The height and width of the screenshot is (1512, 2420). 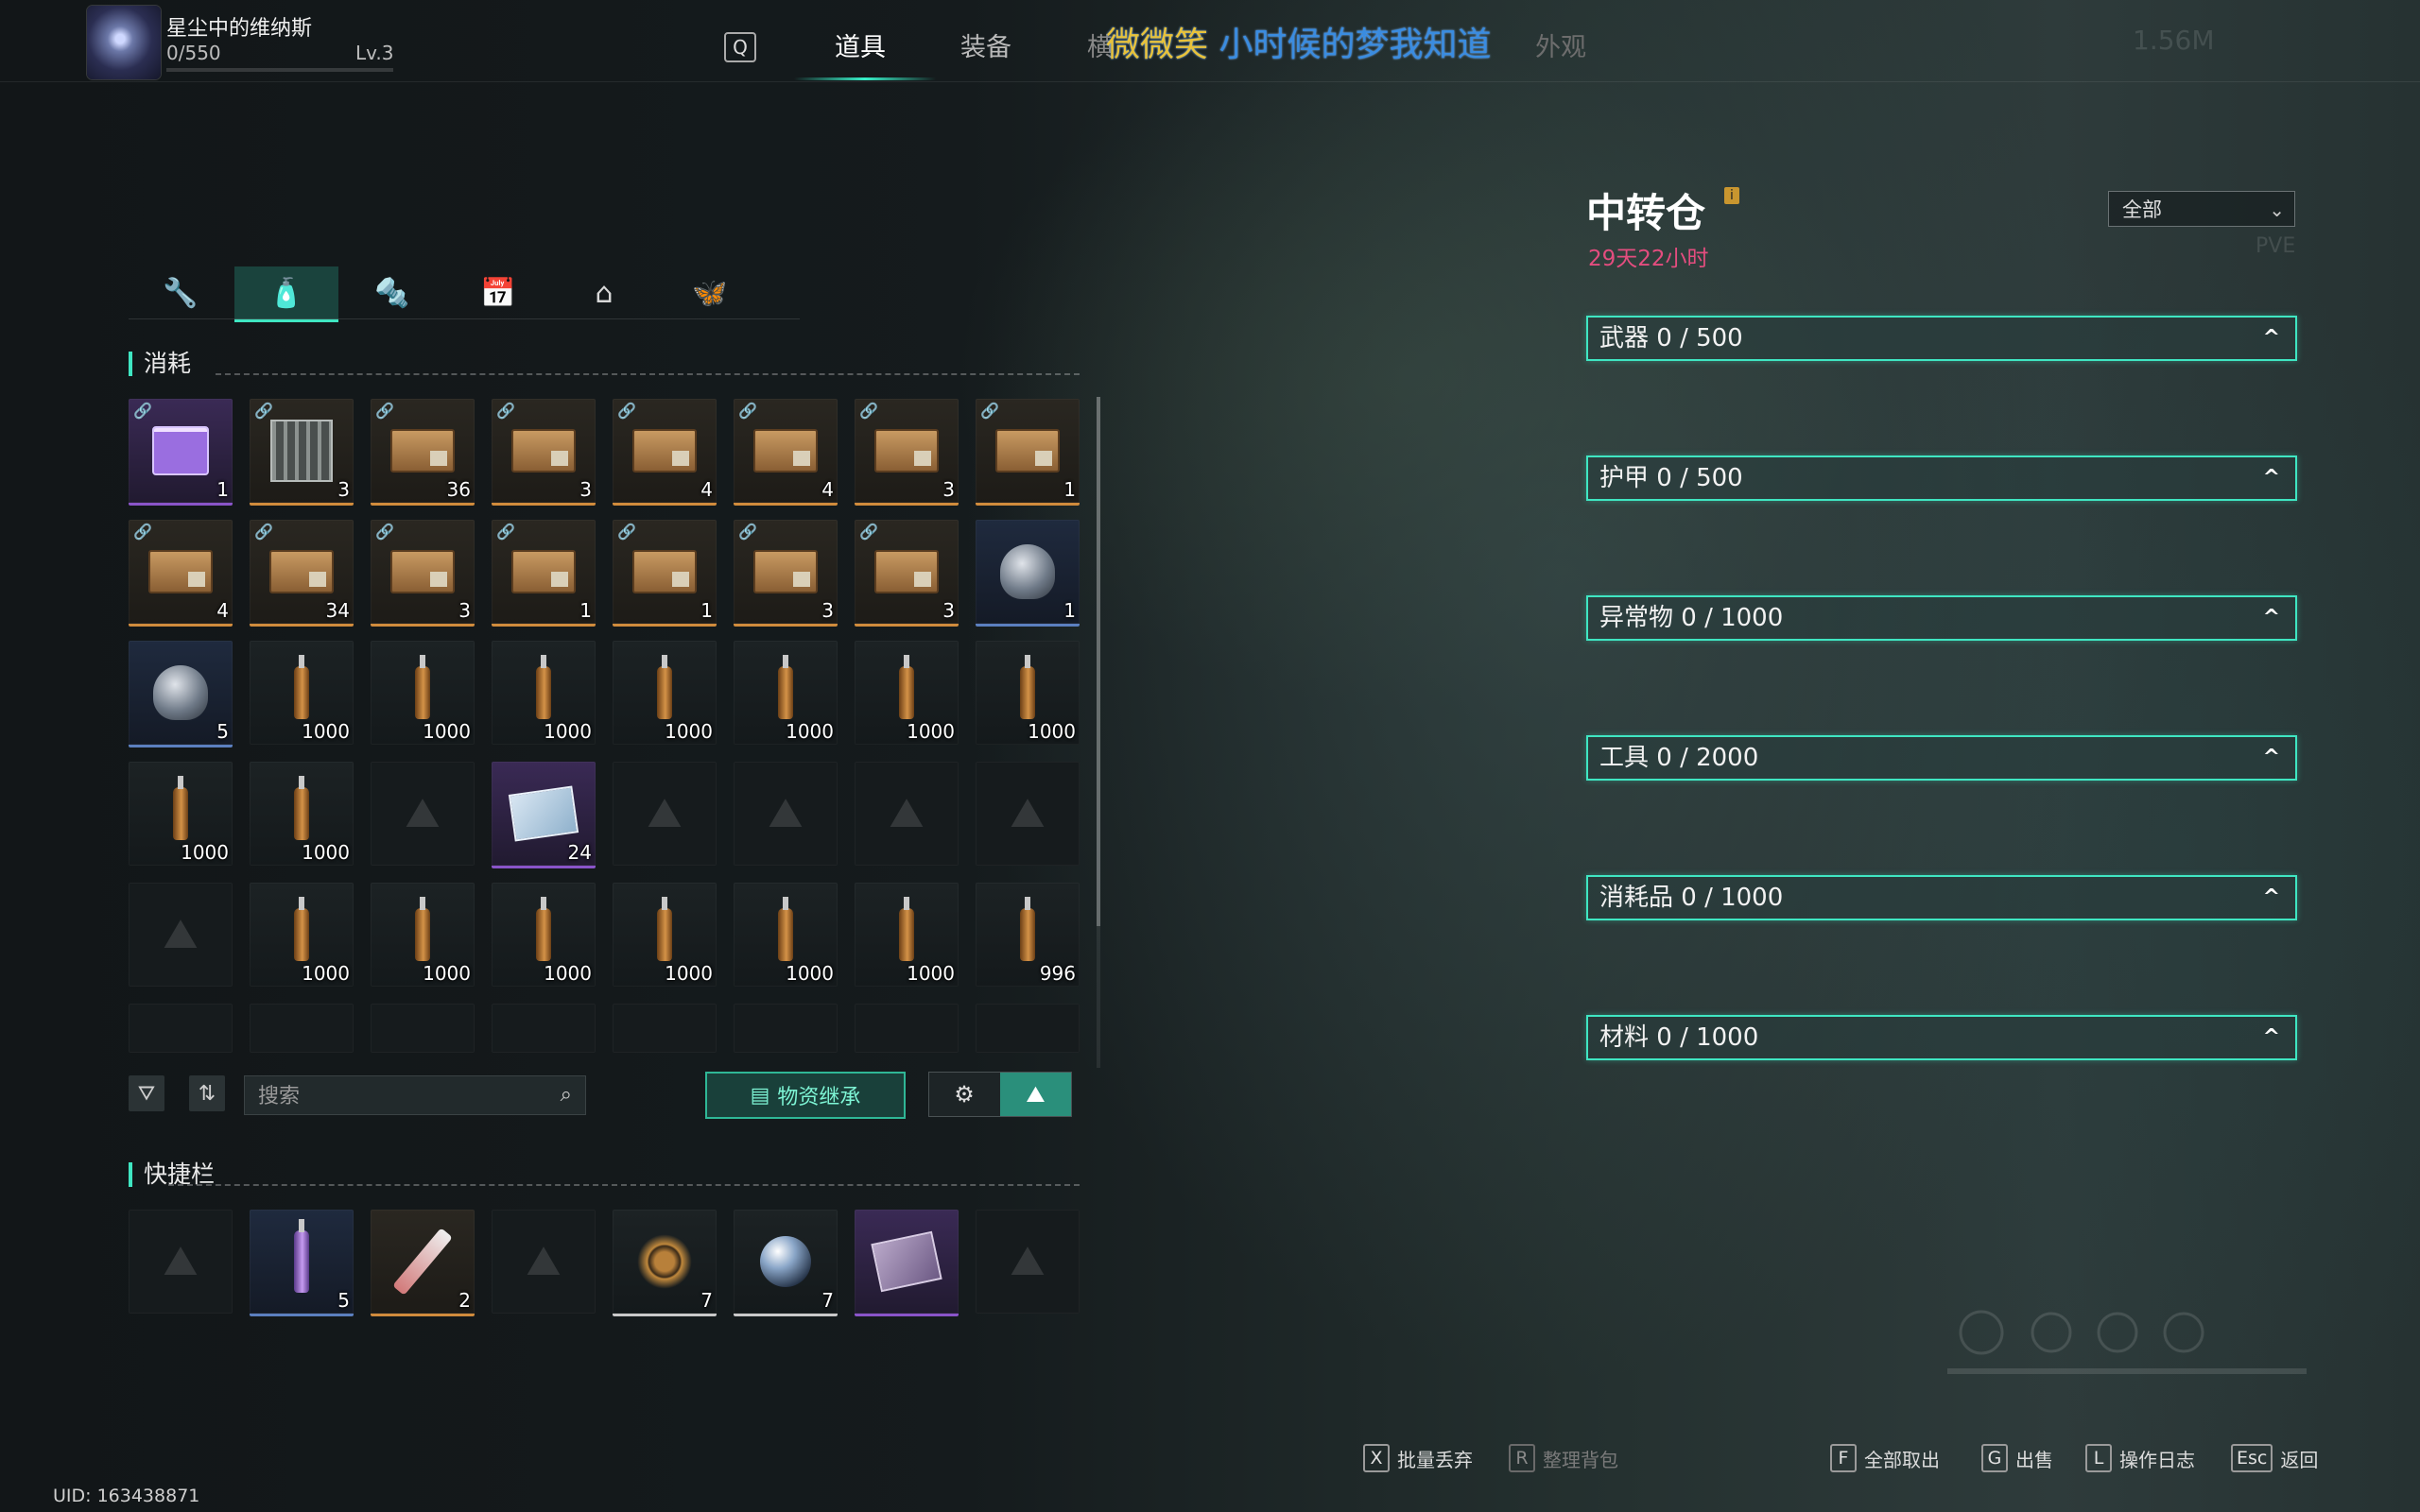 What do you see at coordinates (124, 42) in the screenshot?
I see `player-avatar` at bounding box center [124, 42].